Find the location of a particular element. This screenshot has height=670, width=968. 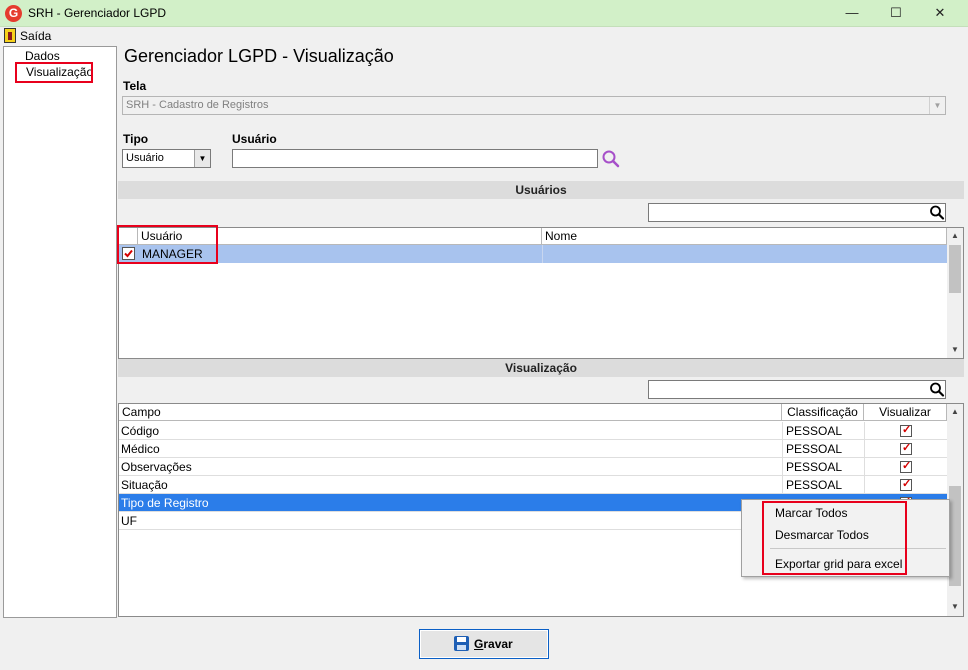

highlight-box-users is located at coordinates (167, 244).